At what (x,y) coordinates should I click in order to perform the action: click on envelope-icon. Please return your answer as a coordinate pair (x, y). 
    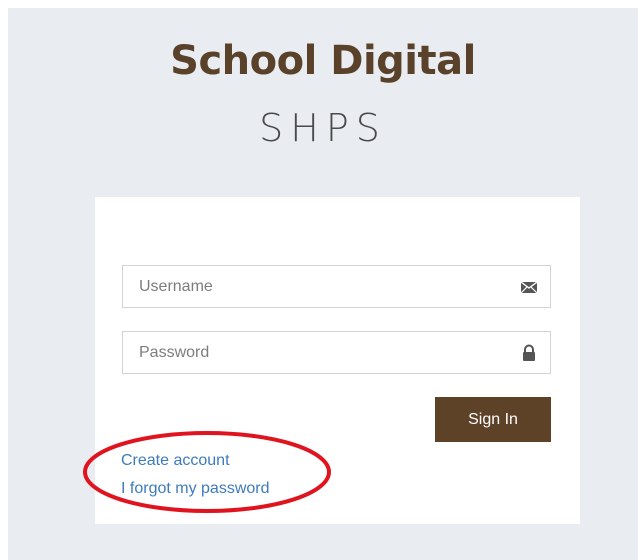
    Looking at the image, I should click on (529, 287).